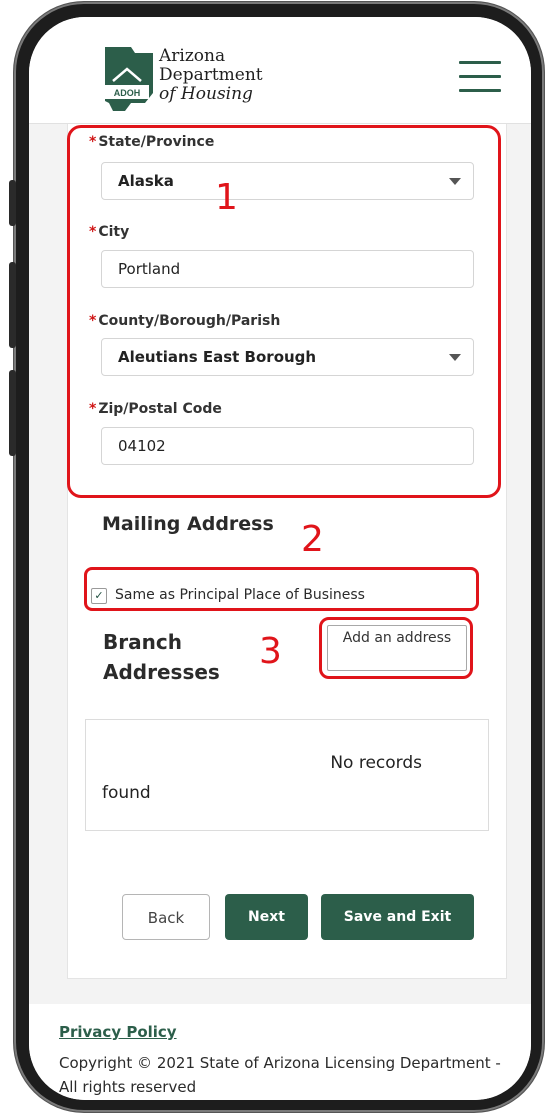 This screenshot has height=1117, width=552. I want to click on phone-side-button, so click(12, 203).